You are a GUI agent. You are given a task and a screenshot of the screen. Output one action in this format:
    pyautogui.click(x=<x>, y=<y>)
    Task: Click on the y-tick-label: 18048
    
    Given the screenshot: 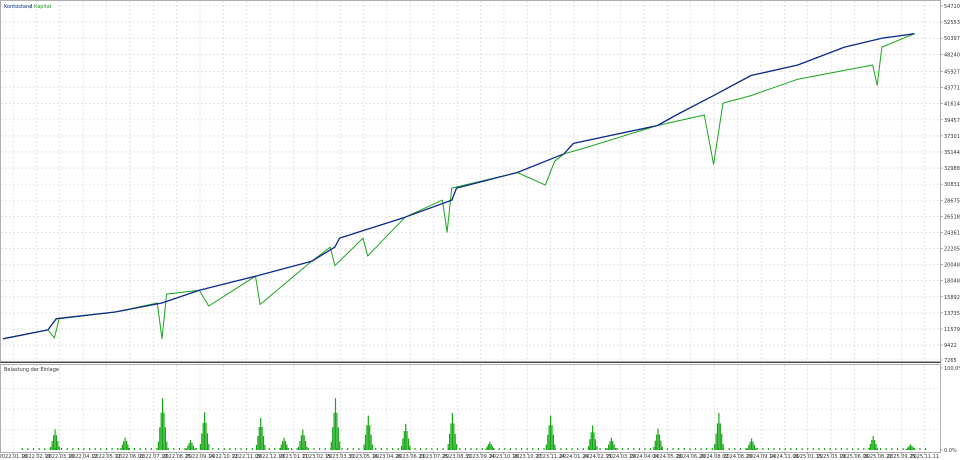 What is the action you would take?
    pyautogui.click(x=952, y=282)
    